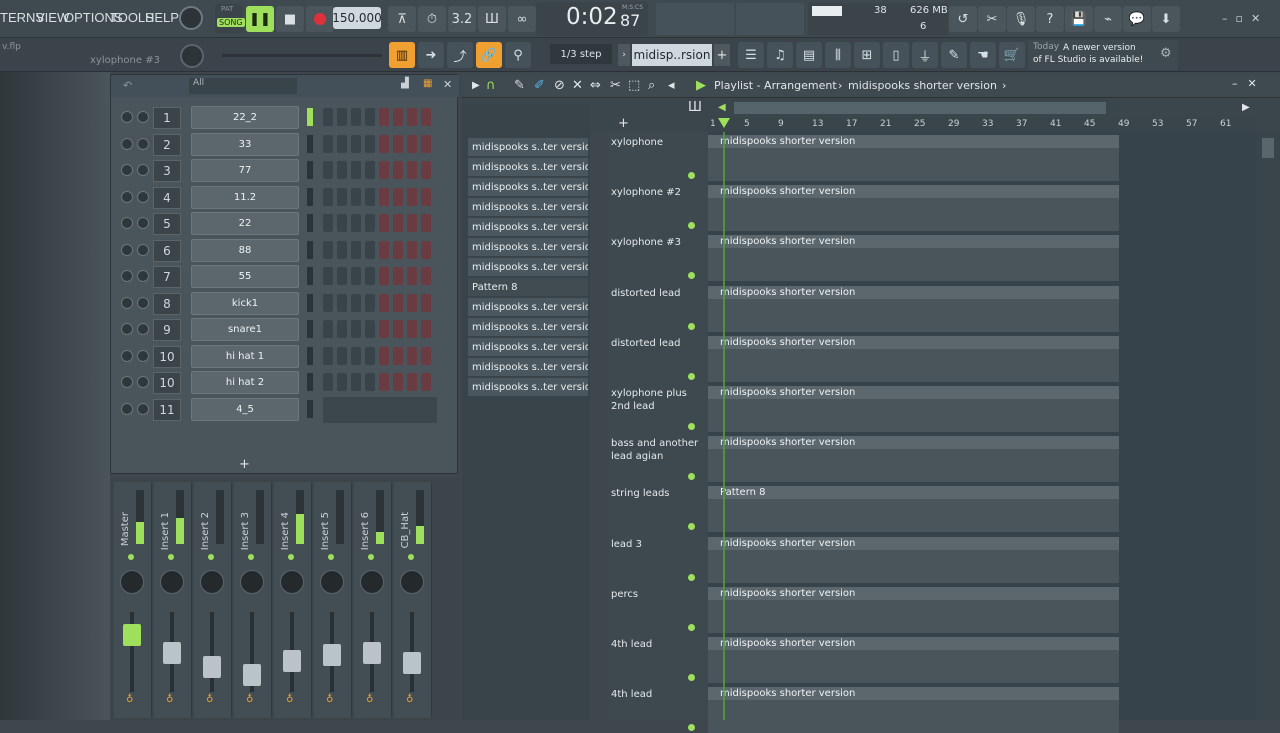 The image size is (1280, 733). What do you see at coordinates (245, 144) in the screenshot?
I see `channel-name-button: 33` at bounding box center [245, 144].